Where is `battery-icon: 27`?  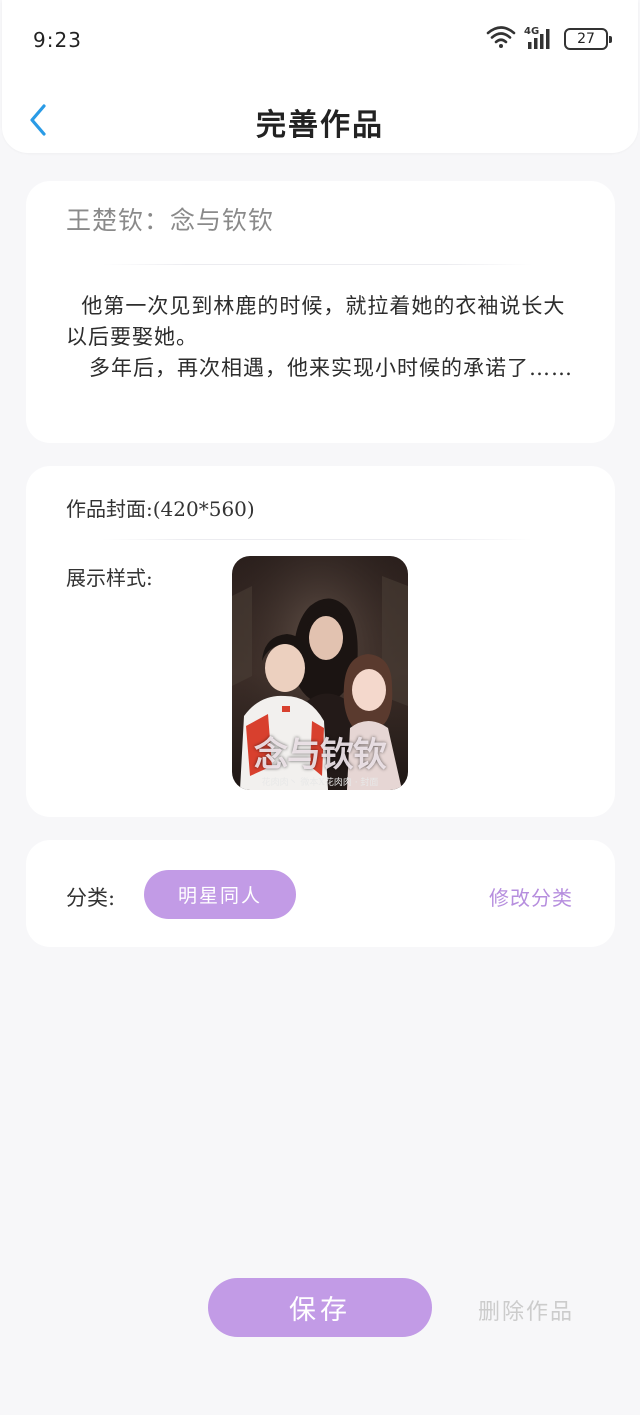
battery-icon: 27 is located at coordinates (588, 39).